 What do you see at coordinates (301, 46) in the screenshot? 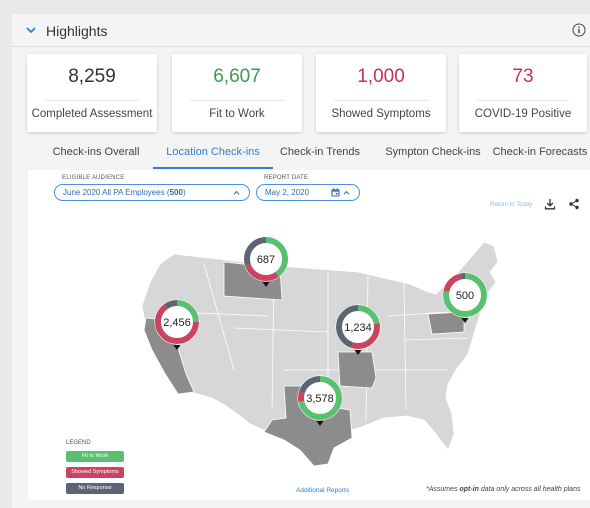
I see `header-divider` at bounding box center [301, 46].